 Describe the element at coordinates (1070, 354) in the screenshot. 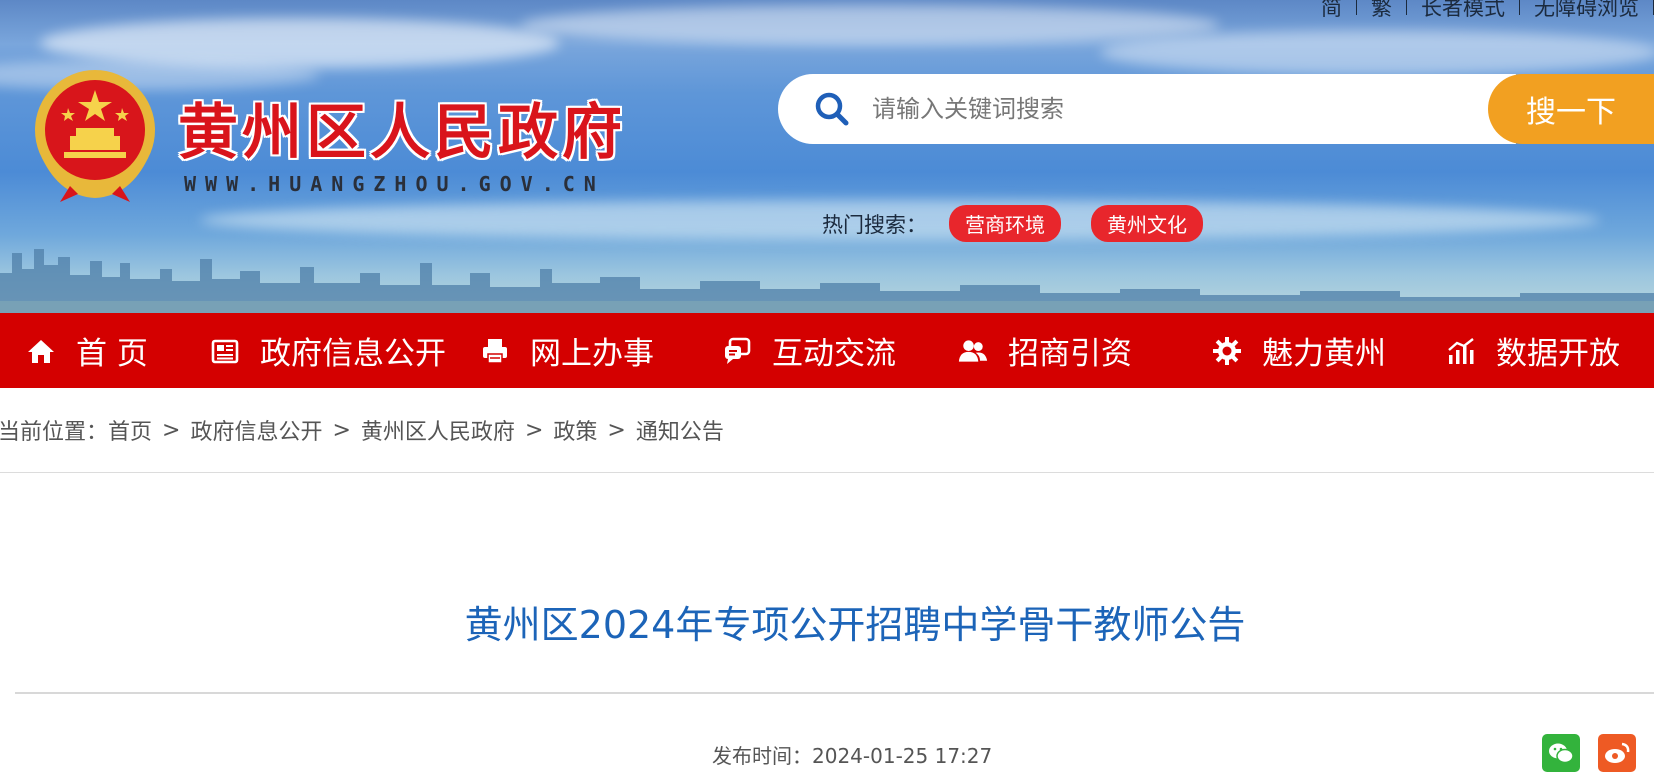

I see `nav-label: 招商引资` at that location.